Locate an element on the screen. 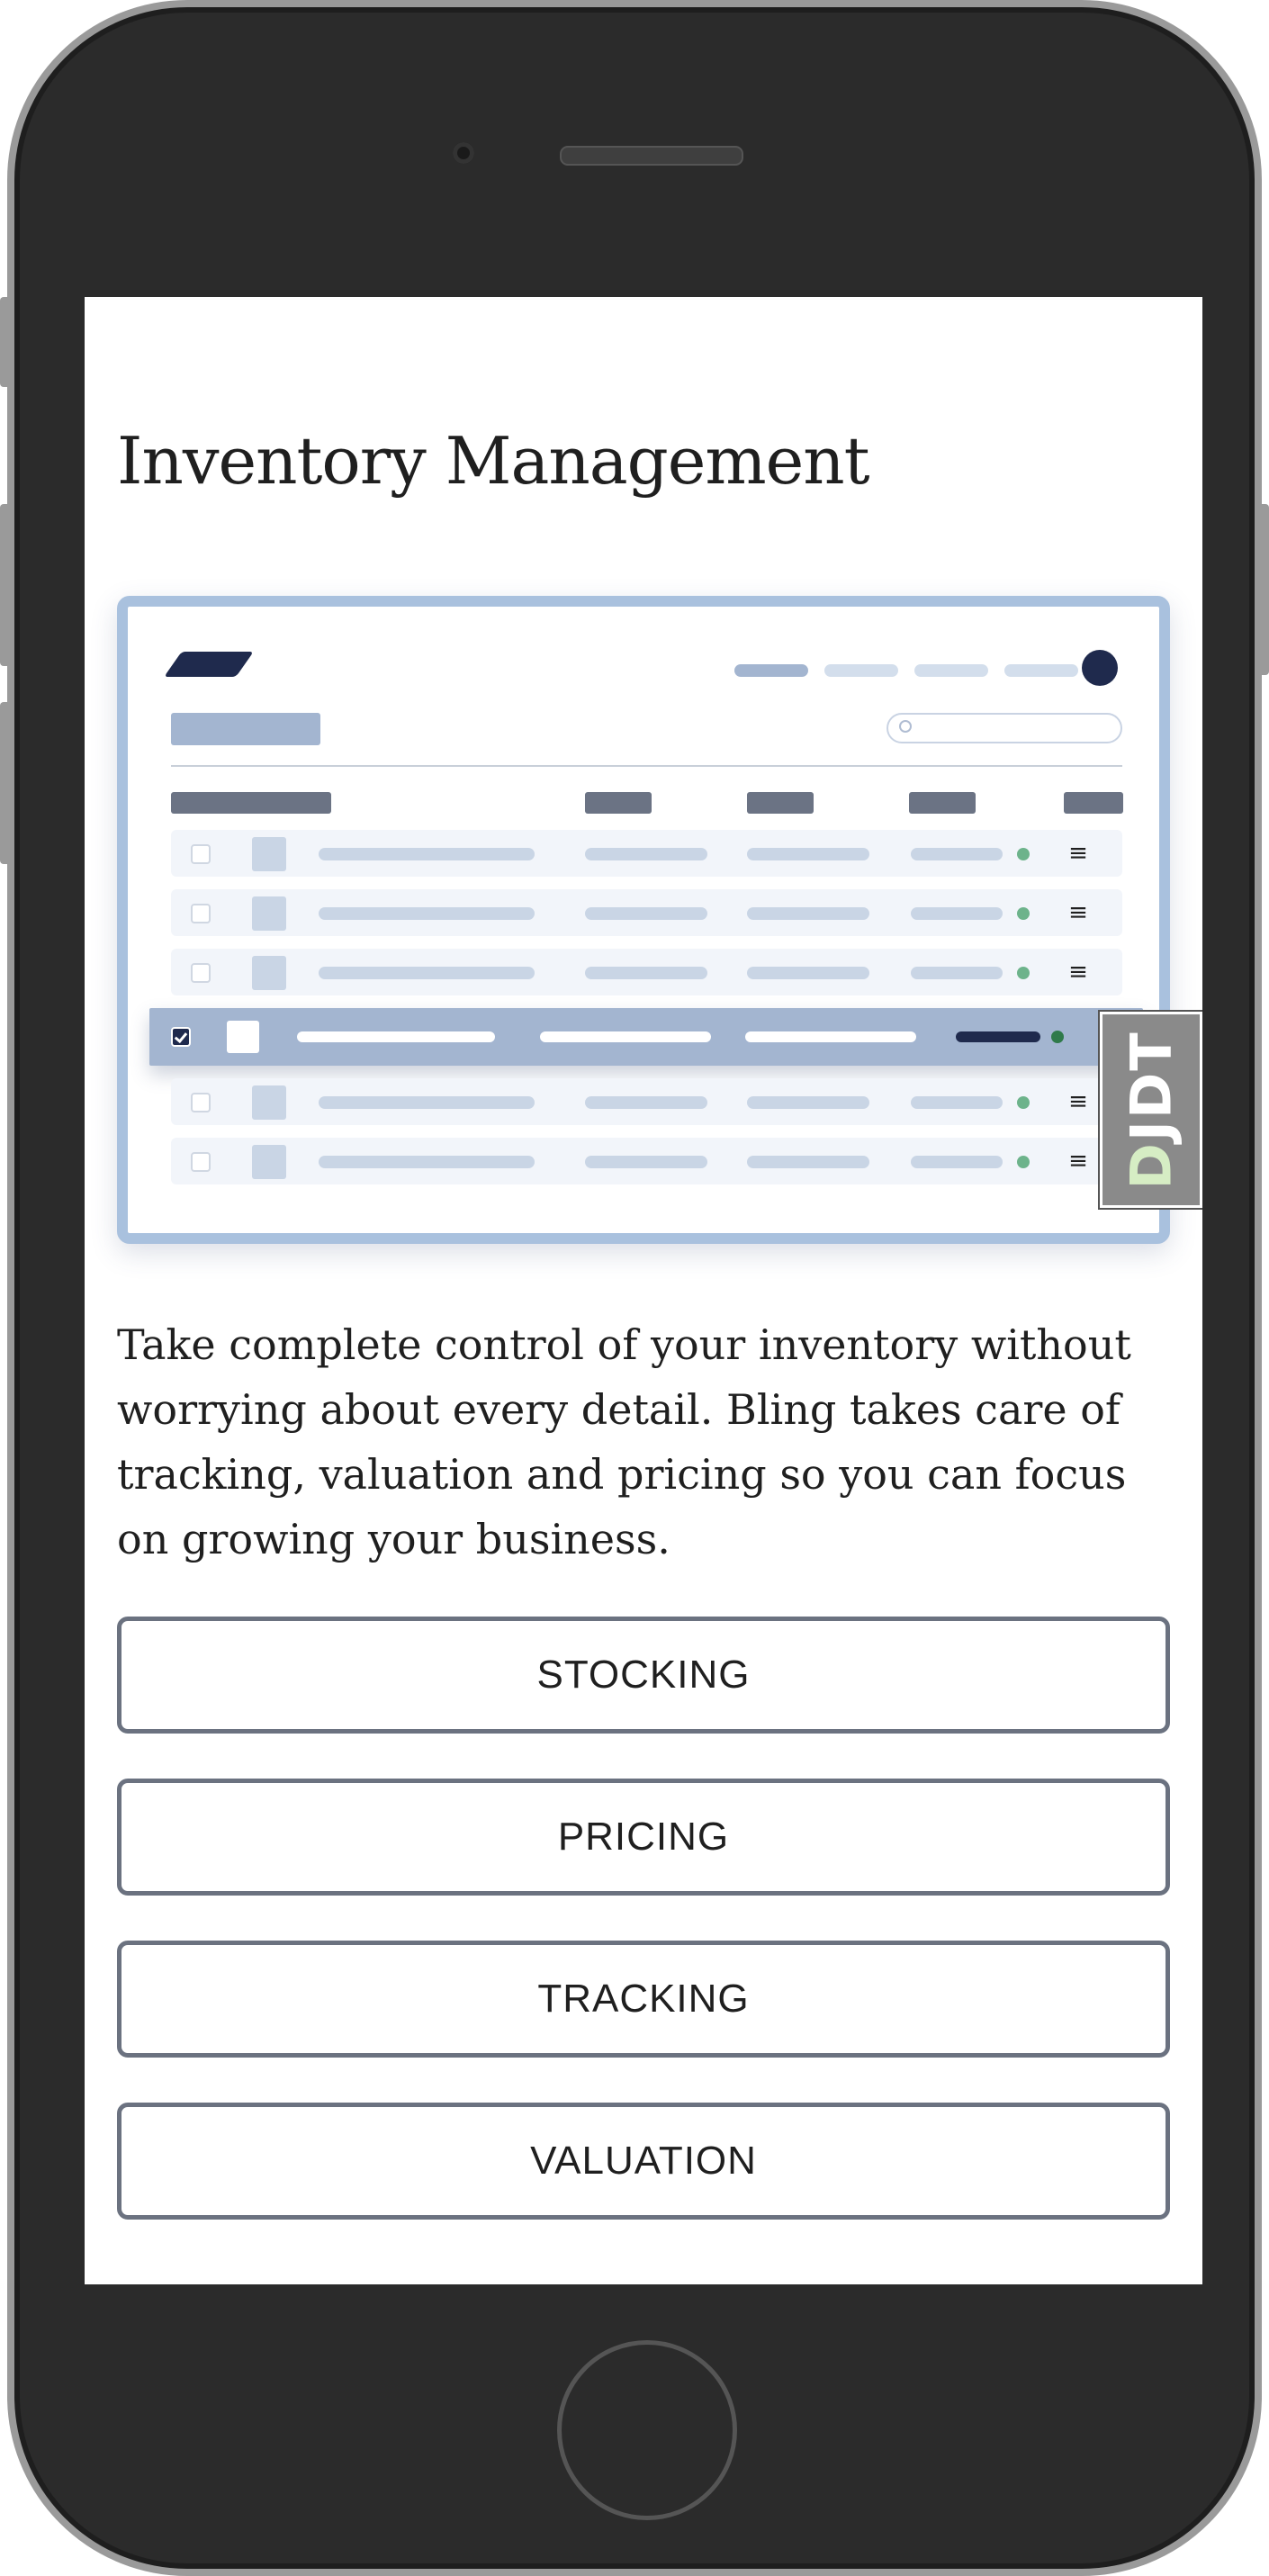 The width and height of the screenshot is (1269, 2576). mock-row-selected: ≡ is located at coordinates (646, 1037).